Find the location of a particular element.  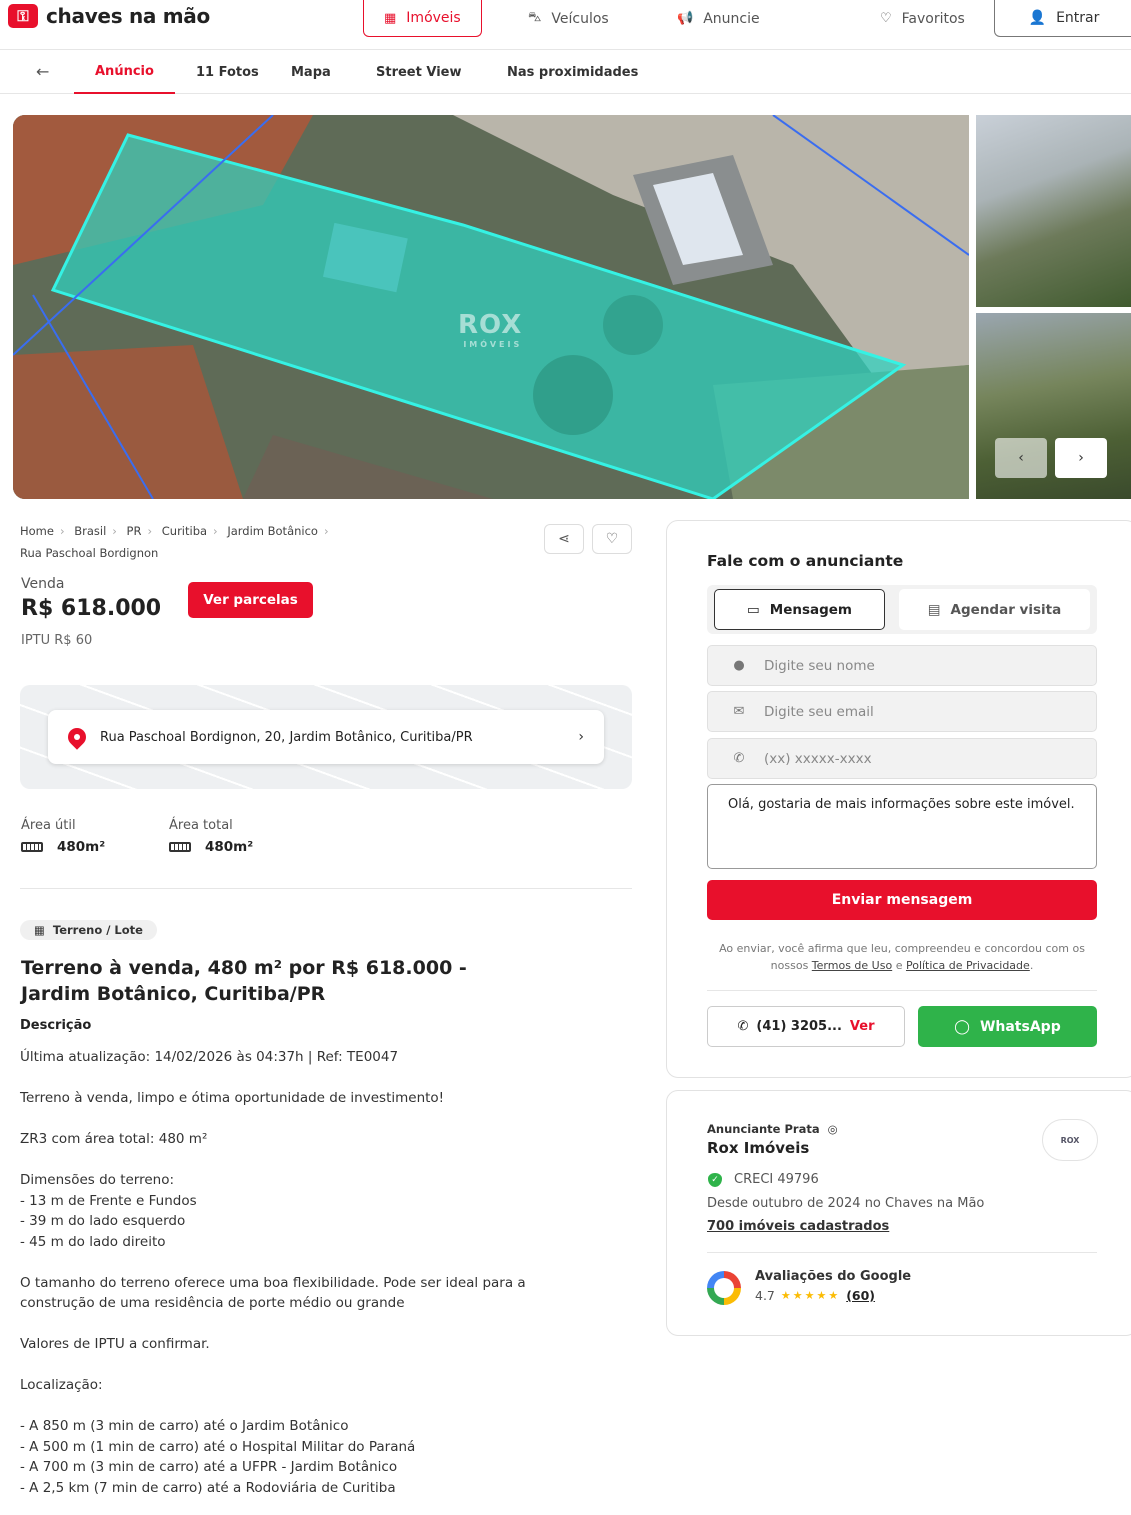

breadcrumb-pr: PR is located at coordinates (134, 531).